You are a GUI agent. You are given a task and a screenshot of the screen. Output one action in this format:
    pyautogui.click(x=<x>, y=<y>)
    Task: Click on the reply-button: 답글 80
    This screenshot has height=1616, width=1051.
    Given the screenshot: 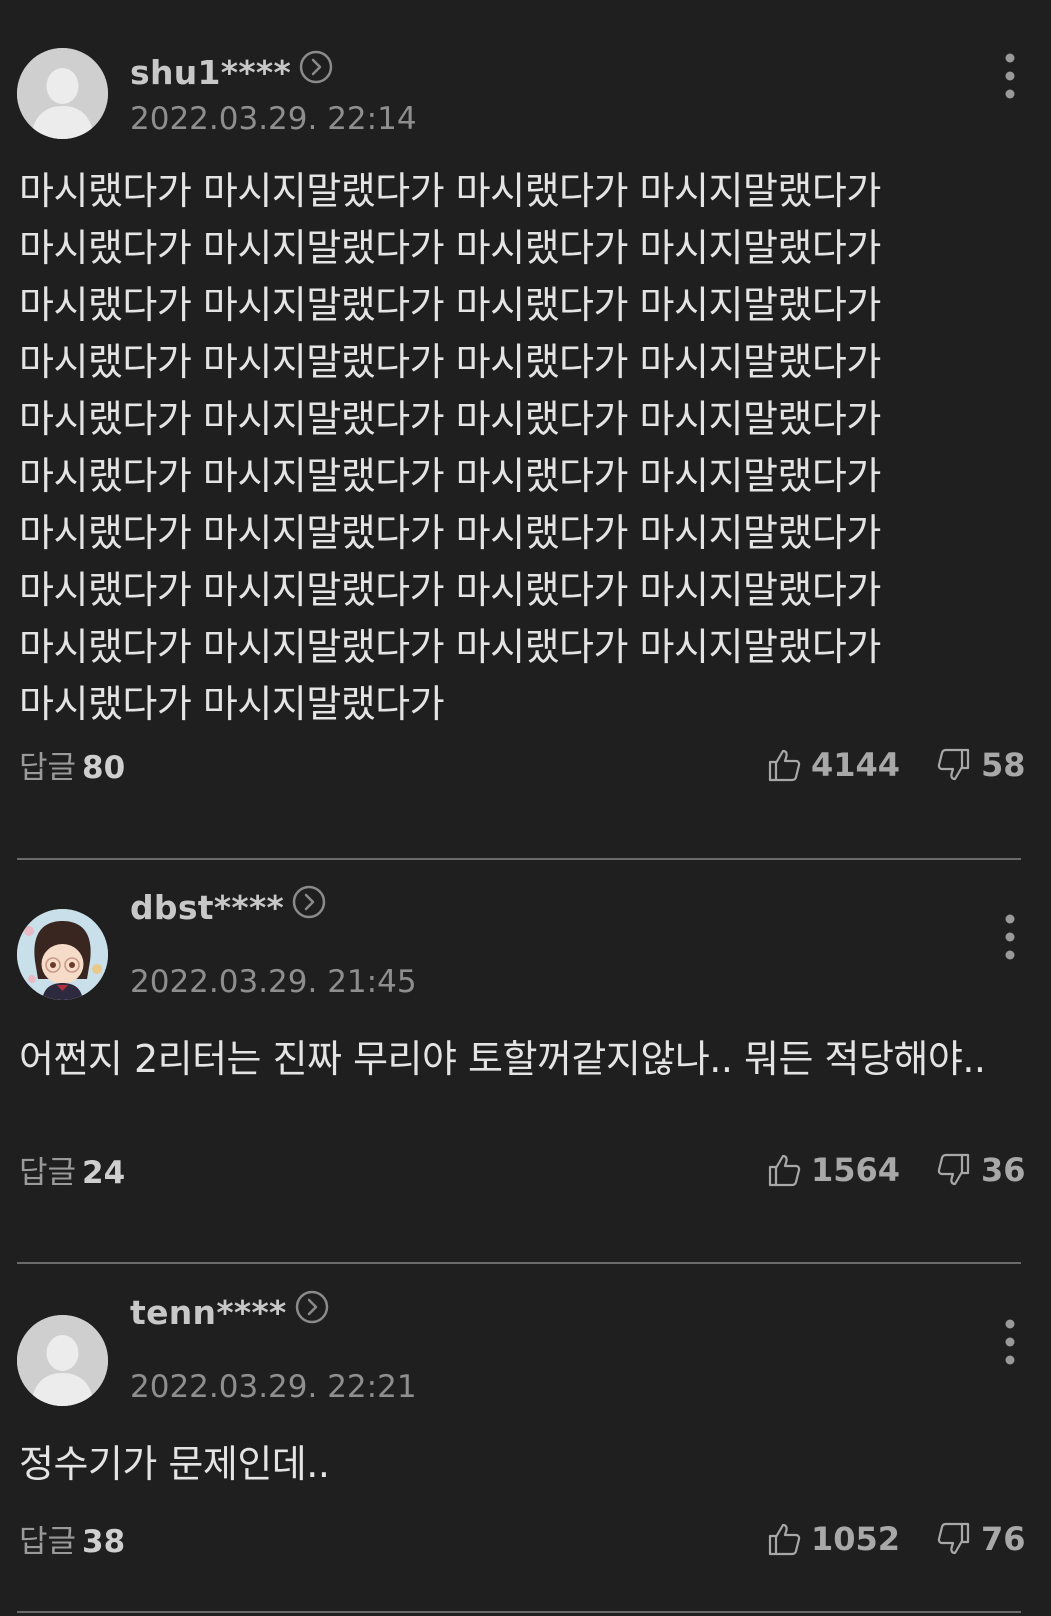 What is the action you would take?
    pyautogui.click(x=72, y=768)
    